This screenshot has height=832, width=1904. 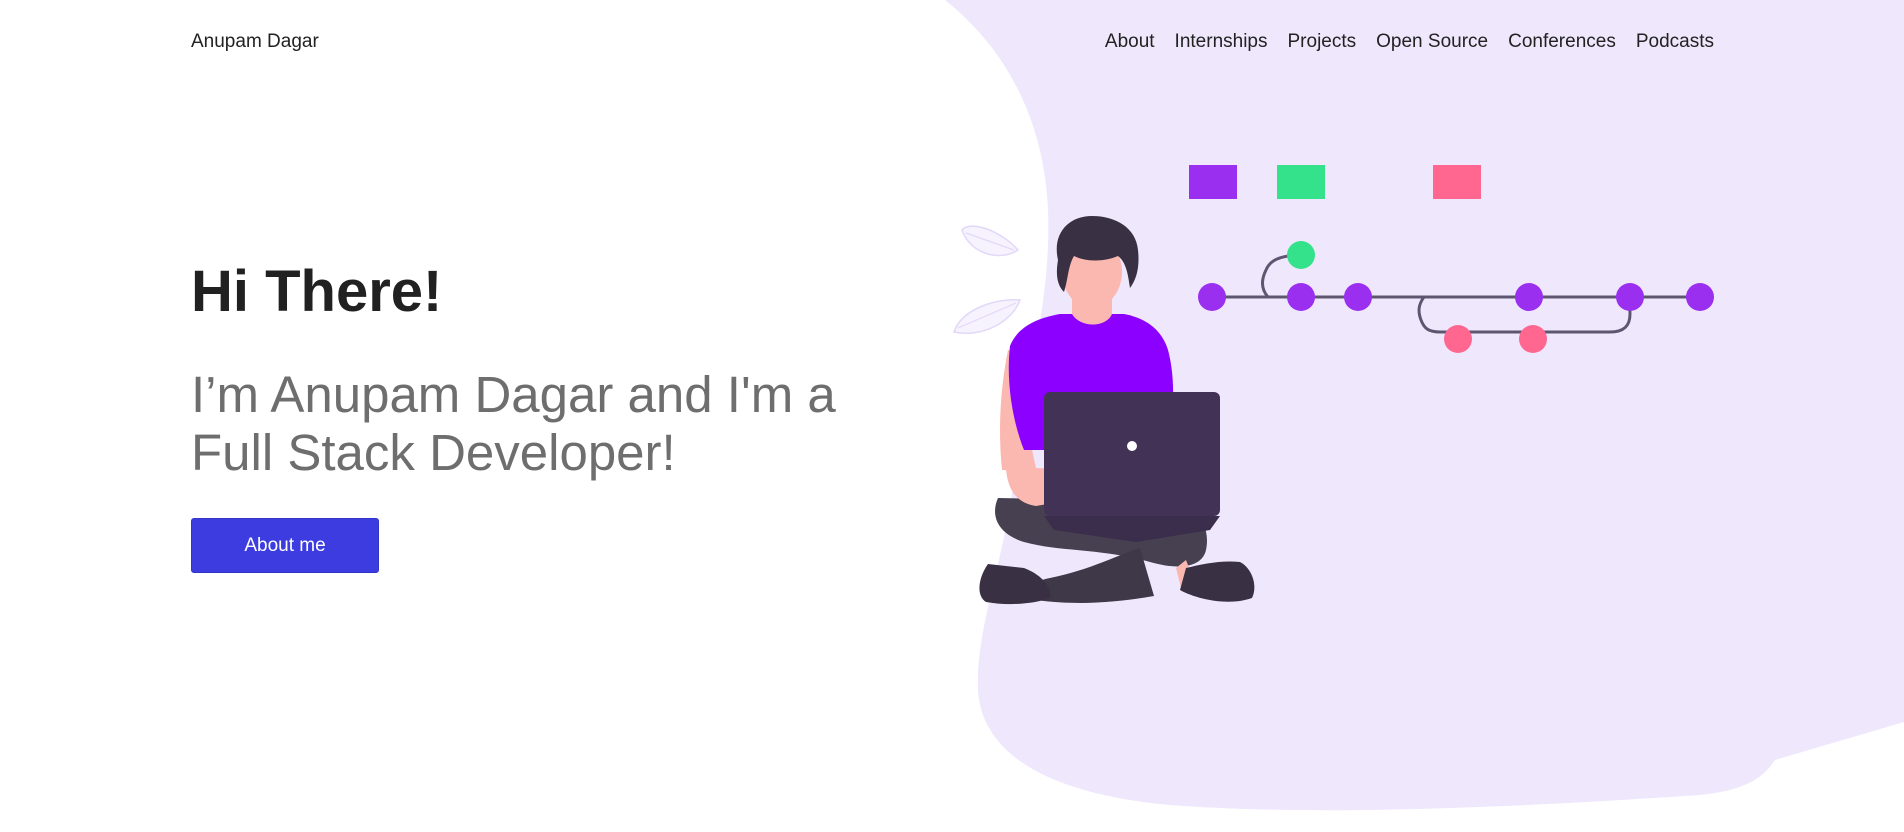 I want to click on legend-square-purple, so click(x=1213, y=182).